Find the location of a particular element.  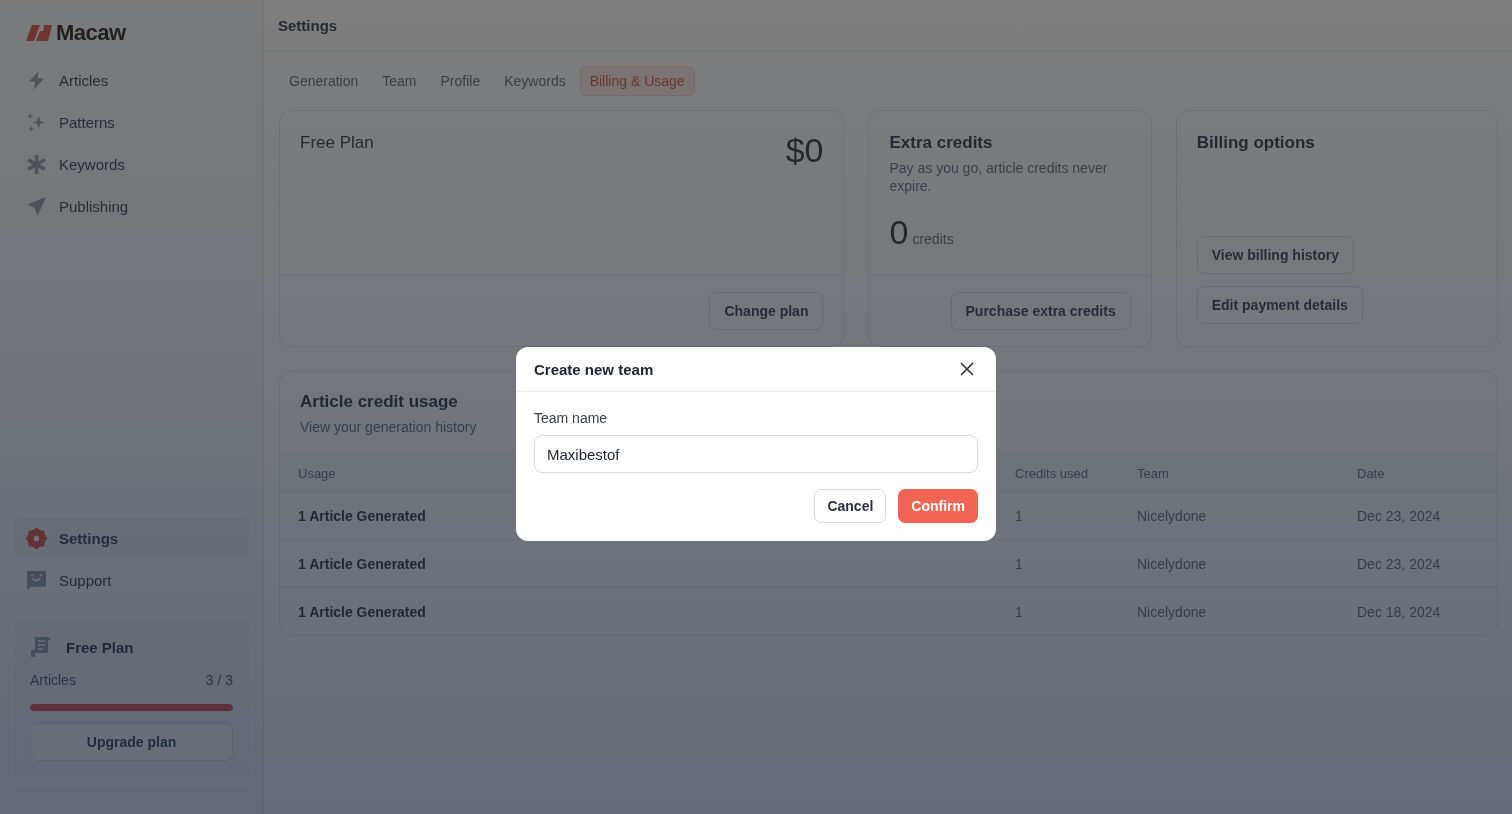

logo-icon is located at coordinates (39, 33).